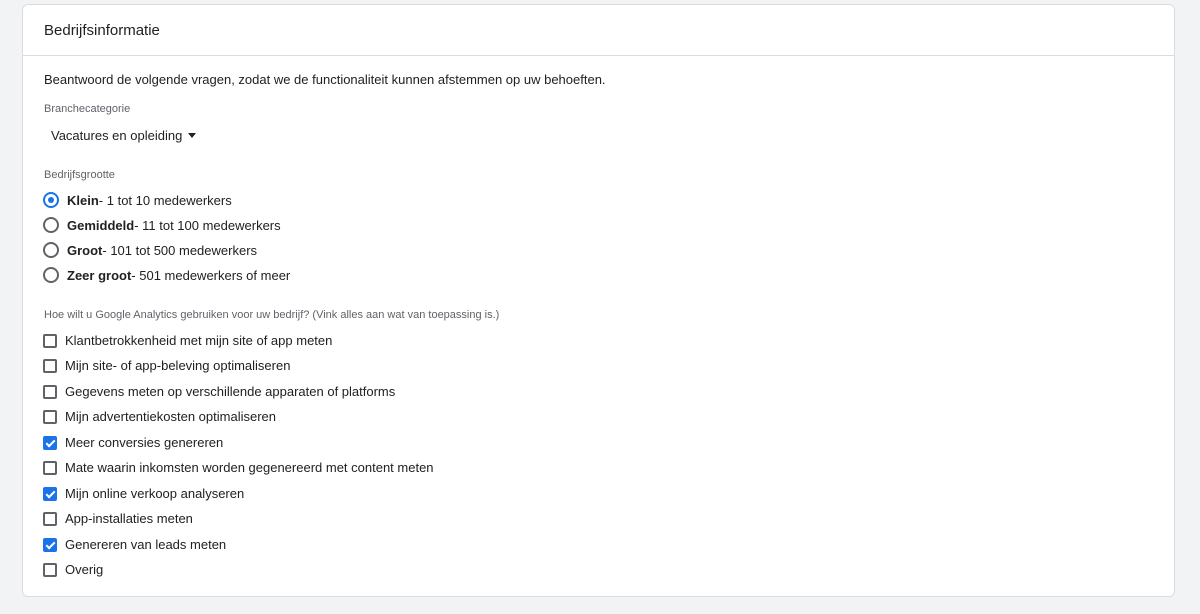 This screenshot has width=1200, height=614. What do you see at coordinates (598, 30) in the screenshot?
I see `card-title: Bedrijfsinformatie` at bounding box center [598, 30].